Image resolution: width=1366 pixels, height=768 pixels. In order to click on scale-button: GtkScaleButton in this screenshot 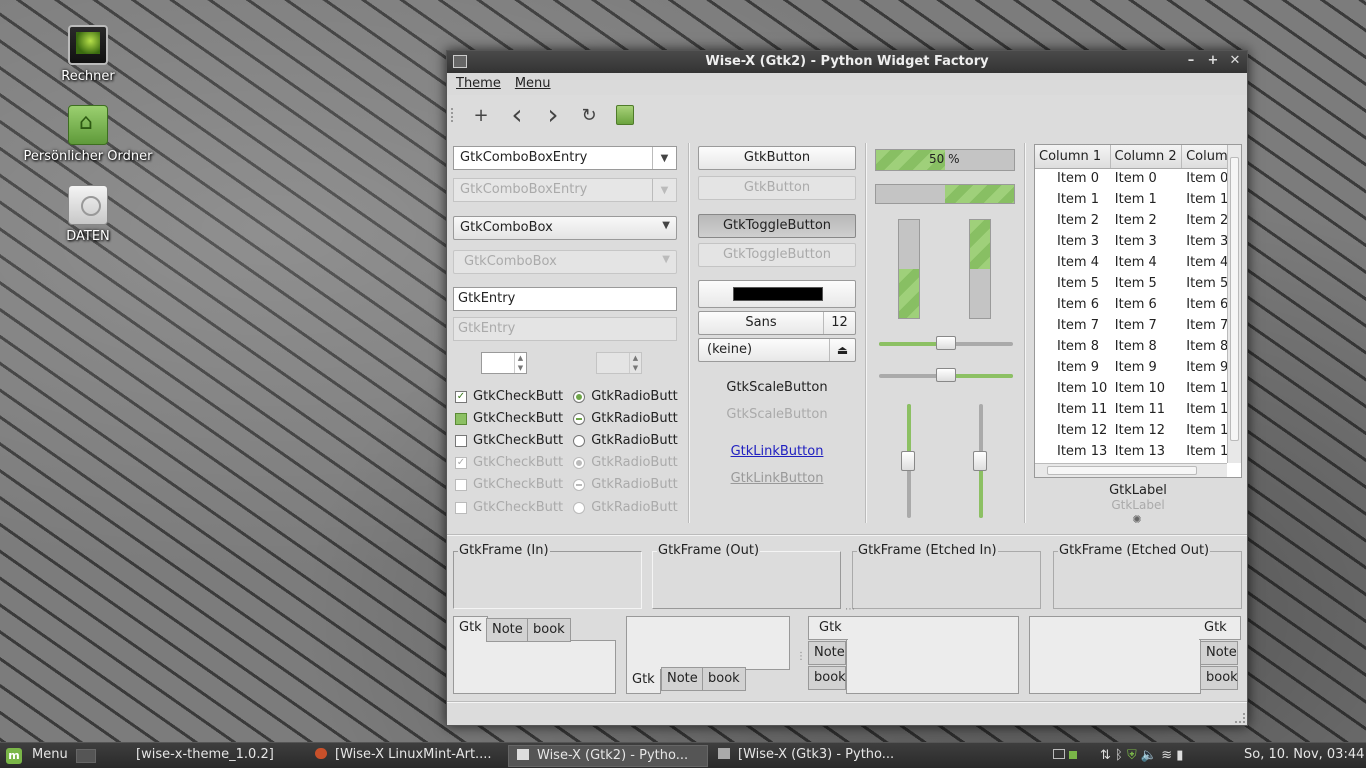, I will do `click(777, 387)`.